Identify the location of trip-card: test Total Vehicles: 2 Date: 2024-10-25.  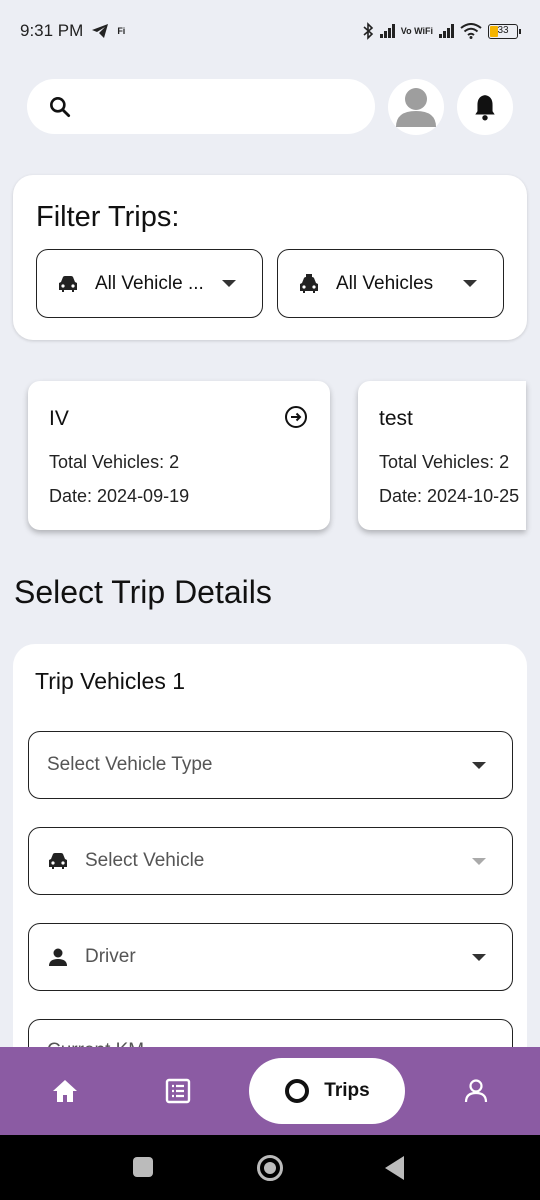
(442, 455).